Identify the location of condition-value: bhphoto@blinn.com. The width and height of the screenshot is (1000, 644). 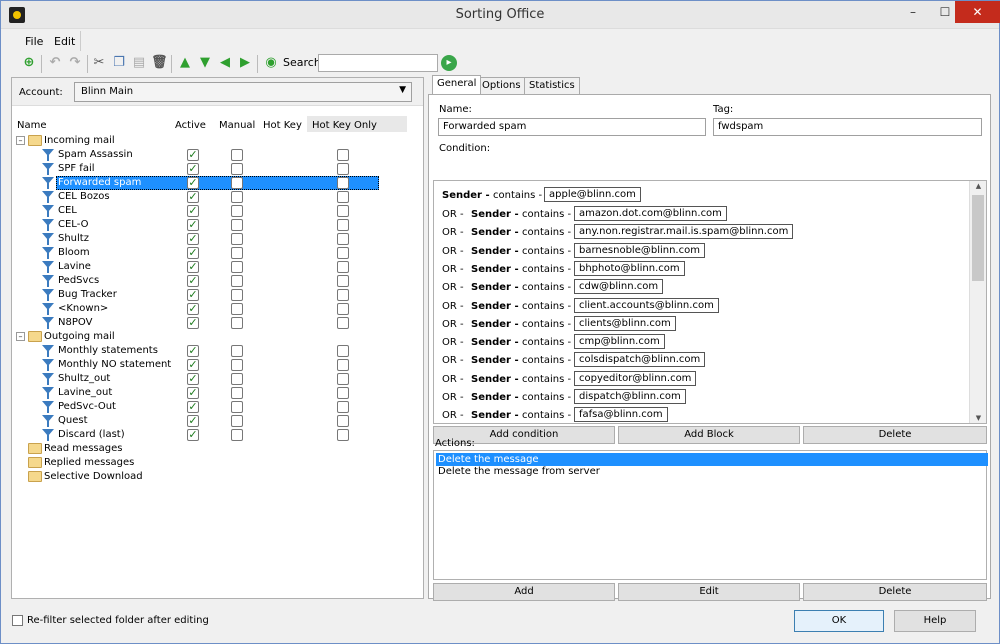
(629, 268).